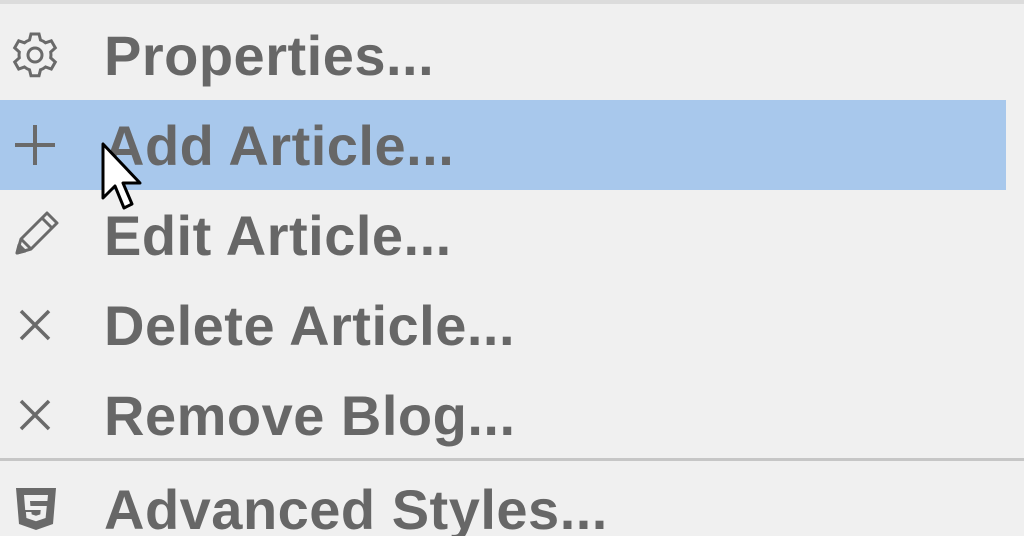 The width and height of the screenshot is (1024, 536). Describe the element at coordinates (35, 145) in the screenshot. I see `plus-icon` at that location.